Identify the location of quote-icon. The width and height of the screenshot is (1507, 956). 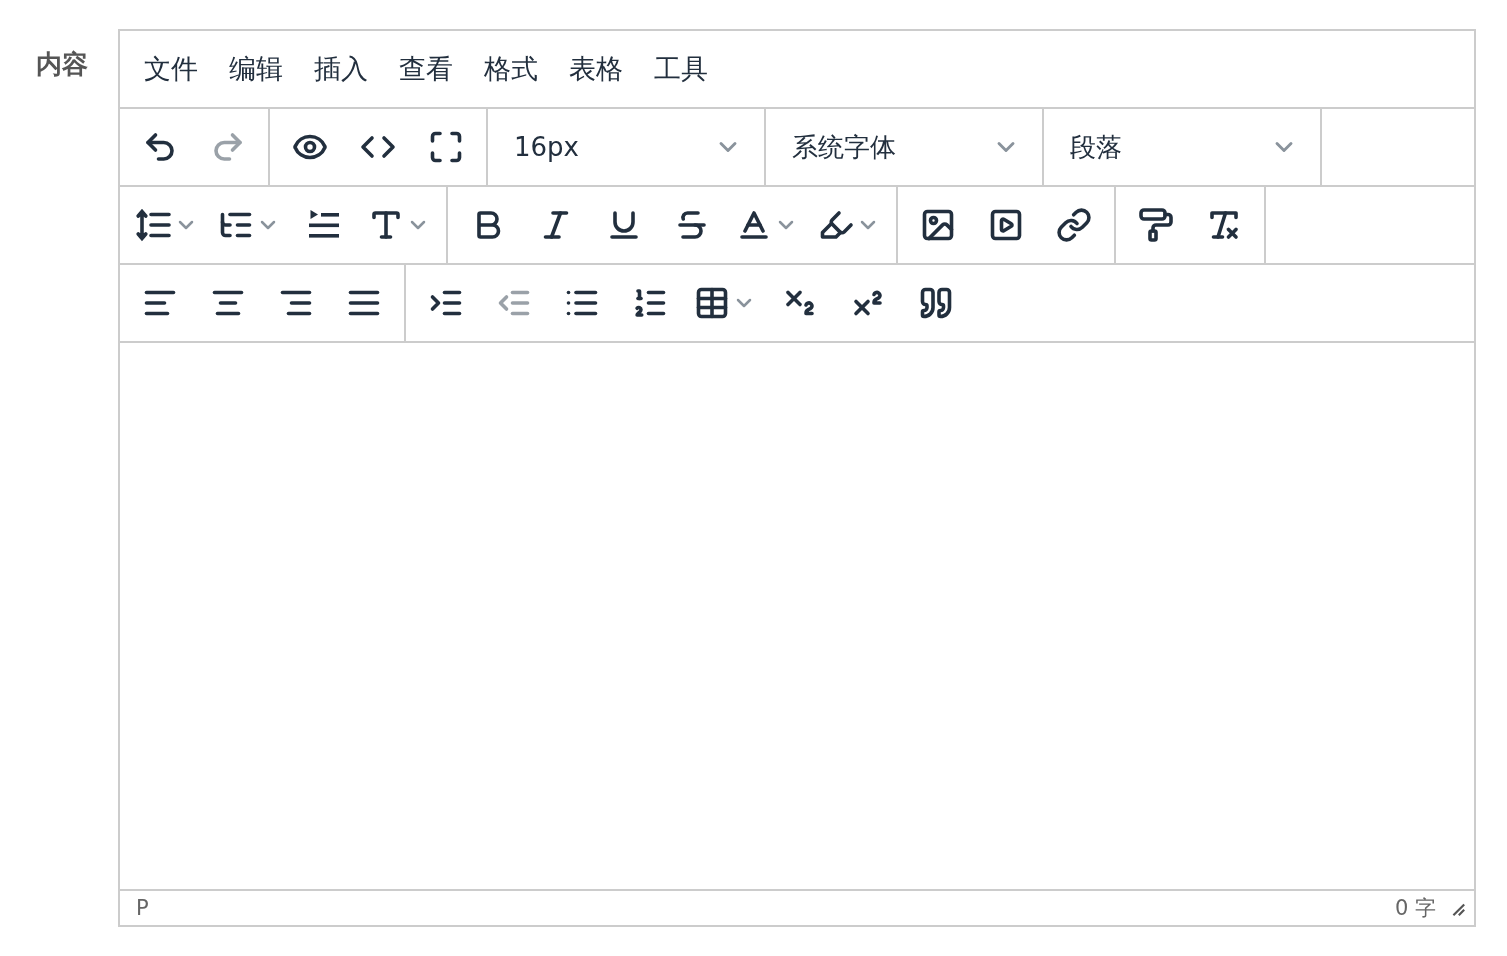
(936, 303).